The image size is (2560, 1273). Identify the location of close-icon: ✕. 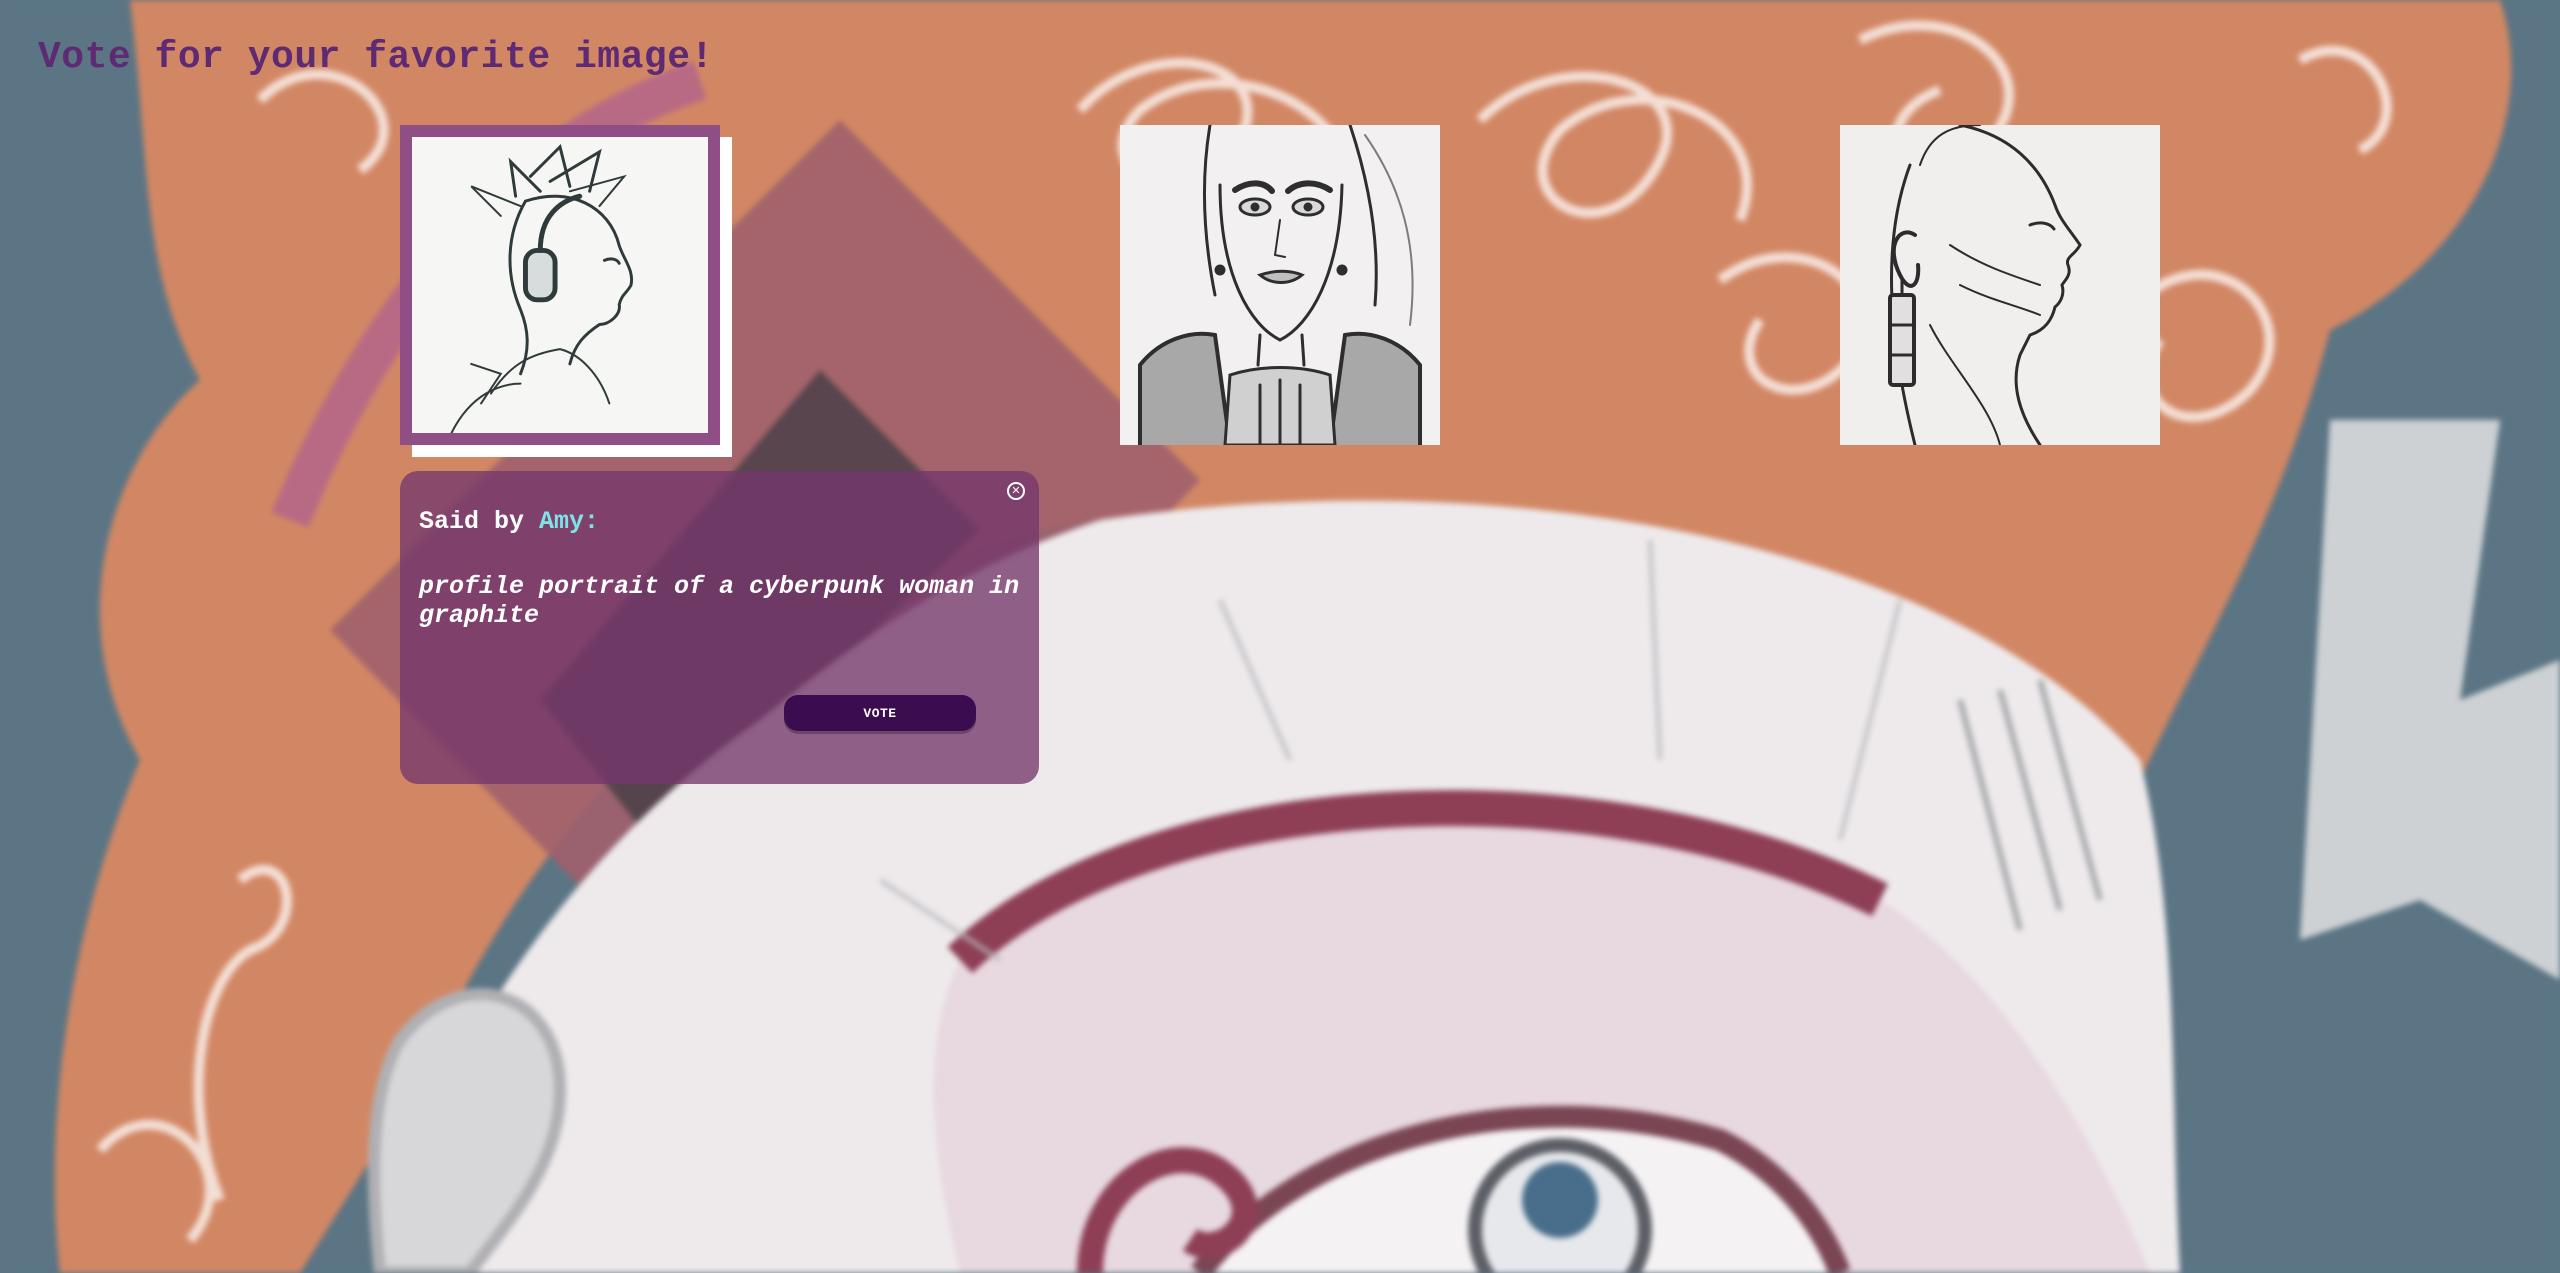
(1016, 491).